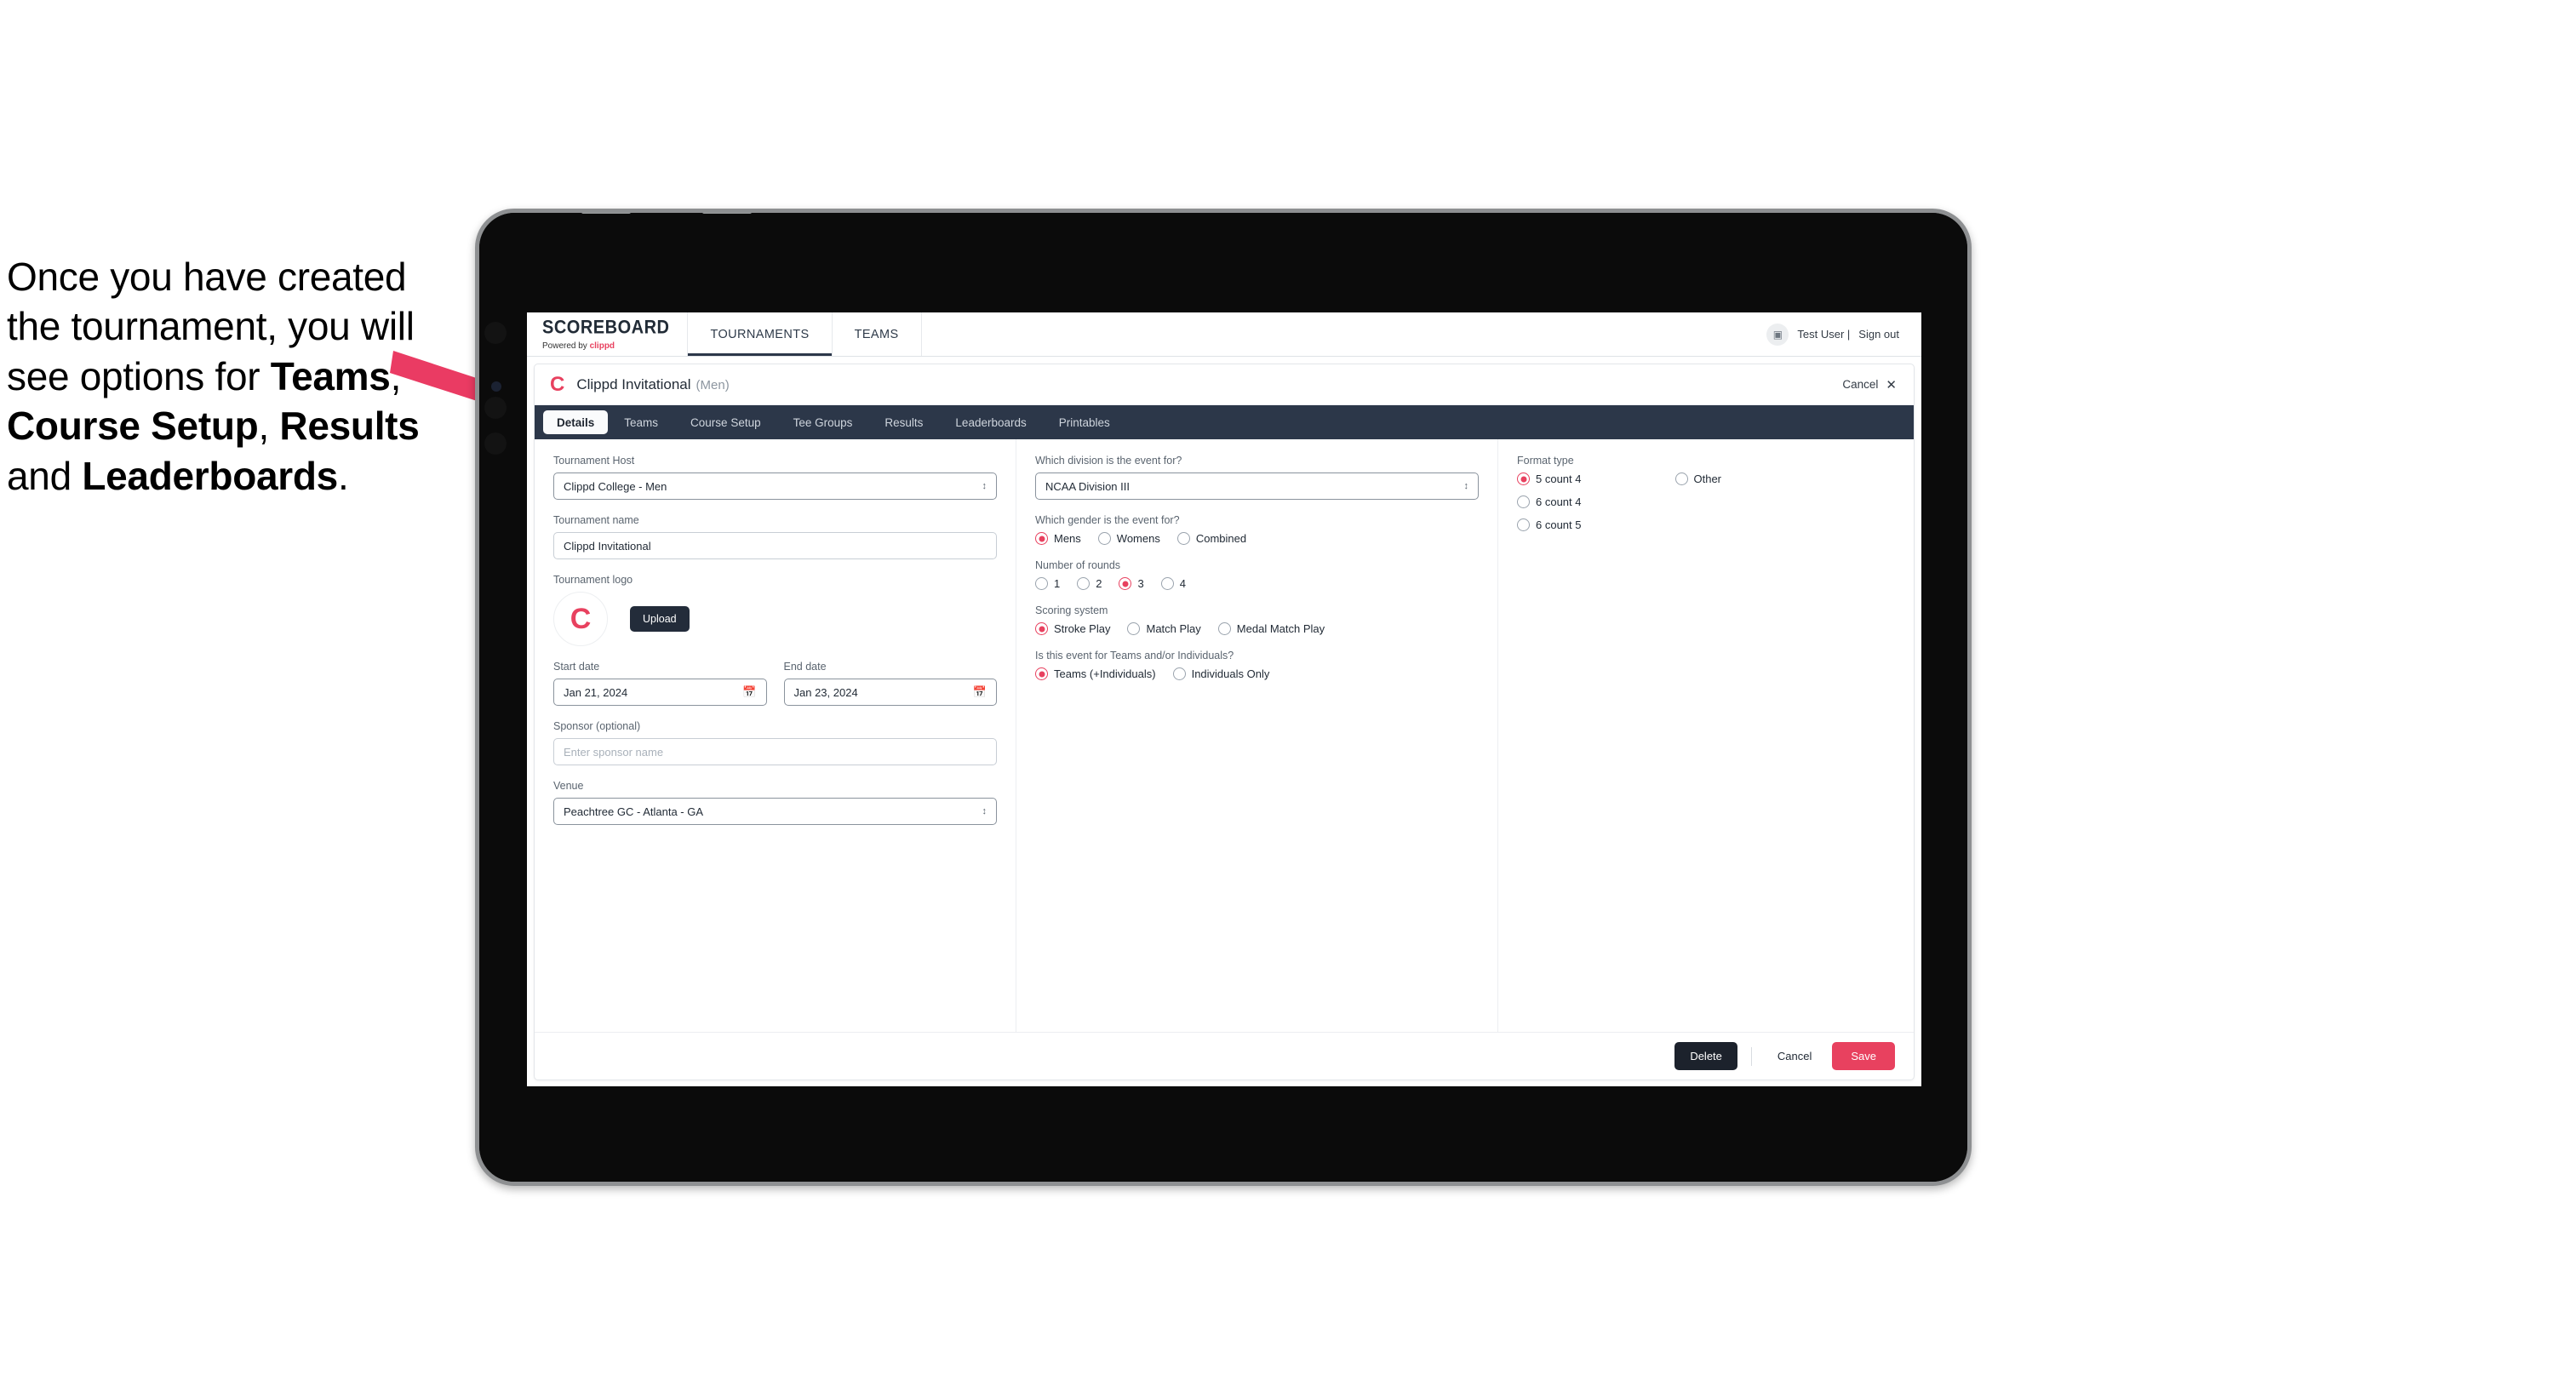  I want to click on tab-printables: Printables, so click(1084, 422).